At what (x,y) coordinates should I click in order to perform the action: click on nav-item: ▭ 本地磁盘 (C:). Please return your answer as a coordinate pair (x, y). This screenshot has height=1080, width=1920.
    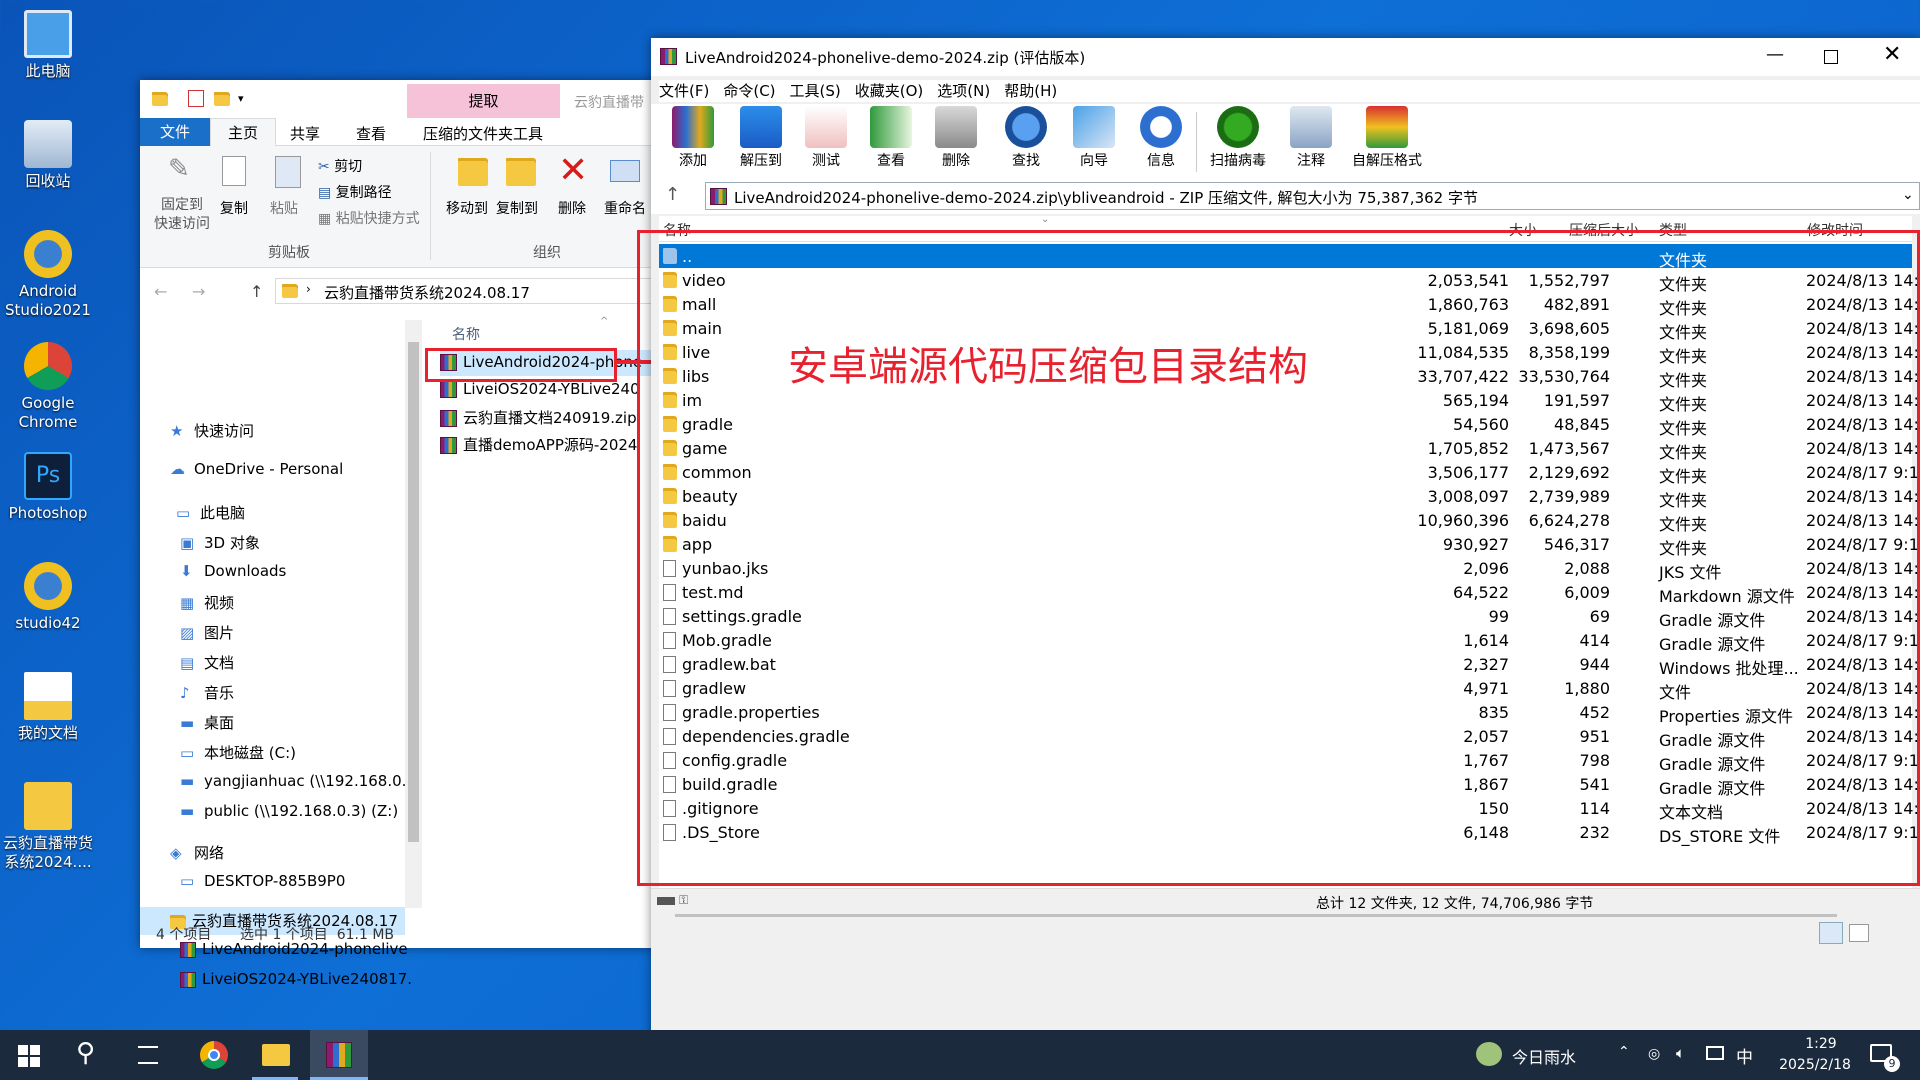
    Looking at the image, I should click on (238, 752).